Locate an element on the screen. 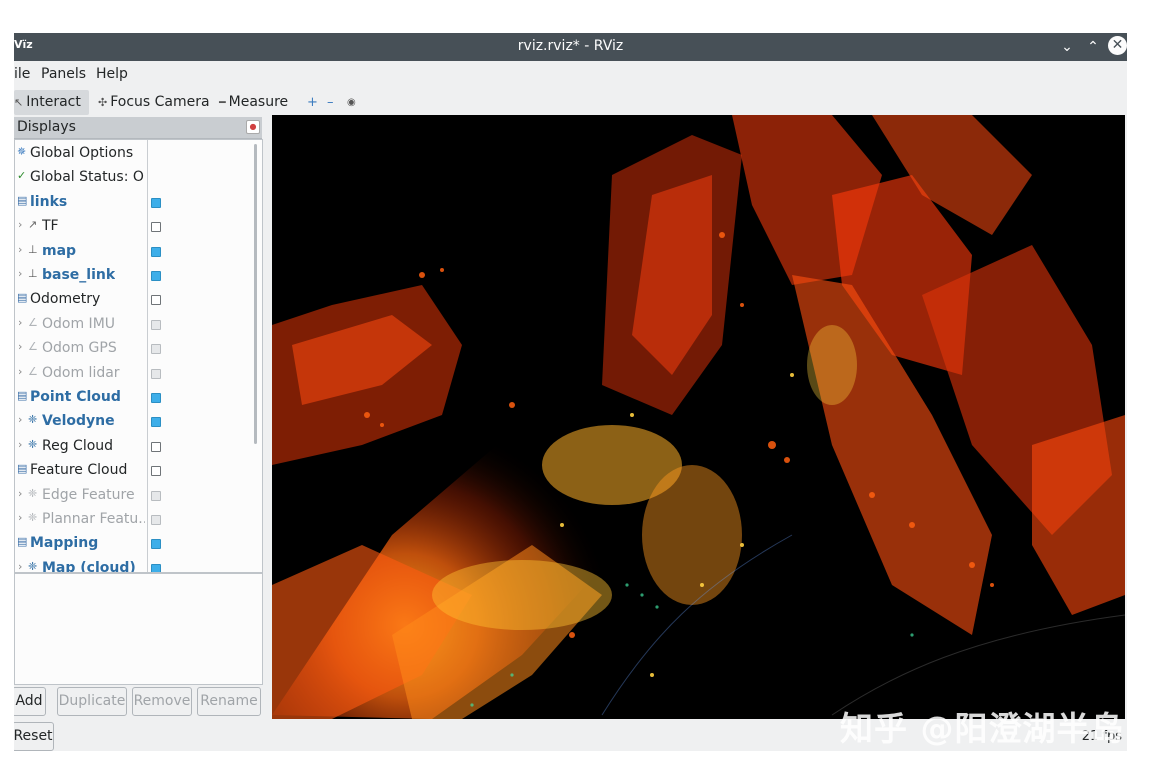  display-row: › ∠ Odom GPS is located at coordinates (134, 349).